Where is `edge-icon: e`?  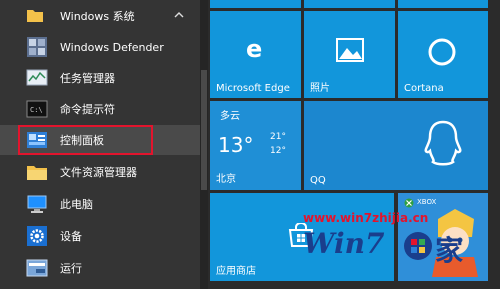 edge-icon: e is located at coordinates (256, 49).